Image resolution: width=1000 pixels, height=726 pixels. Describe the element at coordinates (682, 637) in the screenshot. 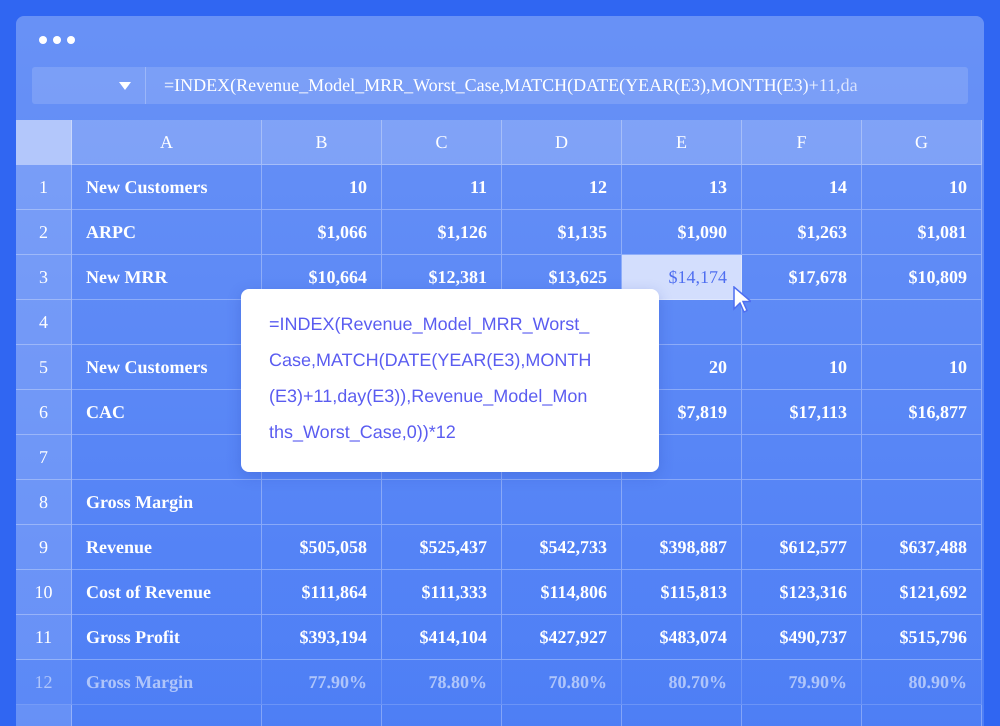

I see `table-cell: $483,074` at that location.